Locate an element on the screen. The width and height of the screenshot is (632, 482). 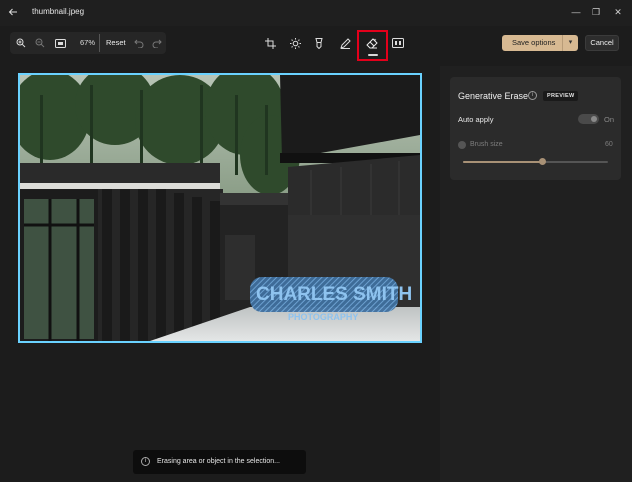
redo-icon is located at coordinates (157, 43).